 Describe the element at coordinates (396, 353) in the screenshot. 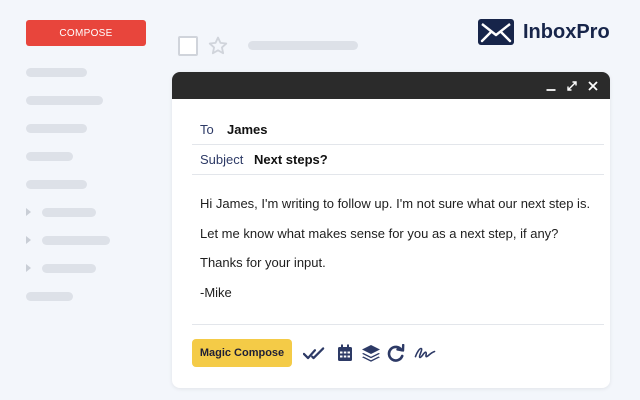

I see `redo-icon` at that location.